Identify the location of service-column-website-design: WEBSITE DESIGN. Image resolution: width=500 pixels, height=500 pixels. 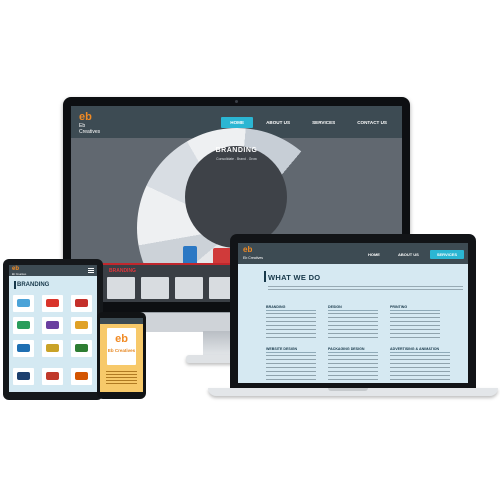
(291, 364).